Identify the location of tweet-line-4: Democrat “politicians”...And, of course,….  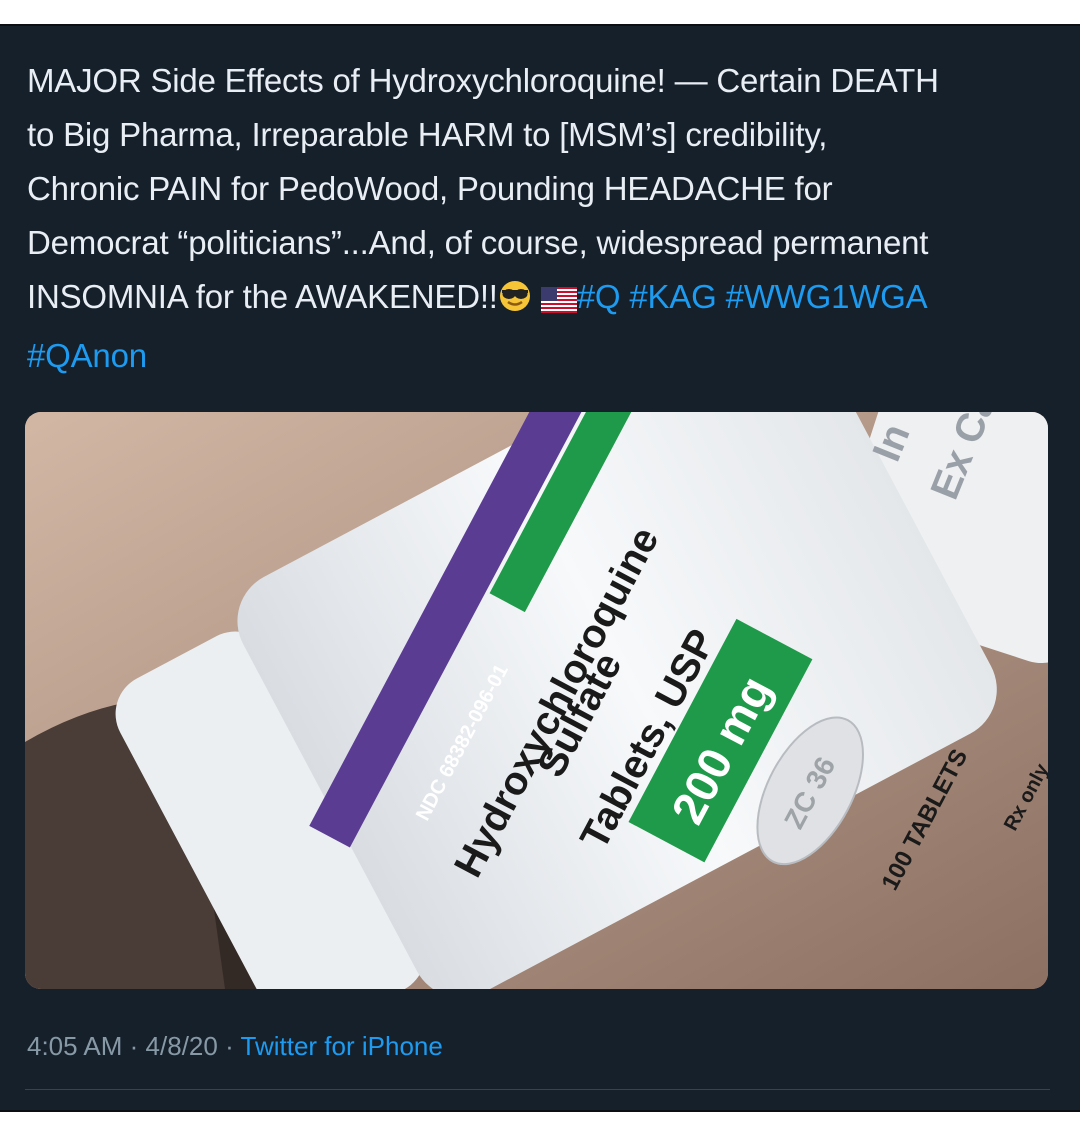
(478, 242).